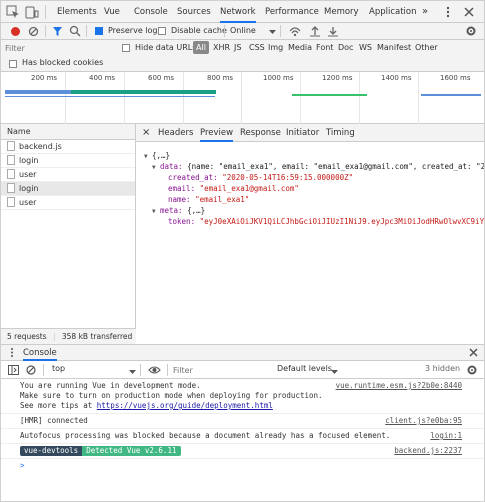  I want to click on import-har-icon, so click(315, 32).